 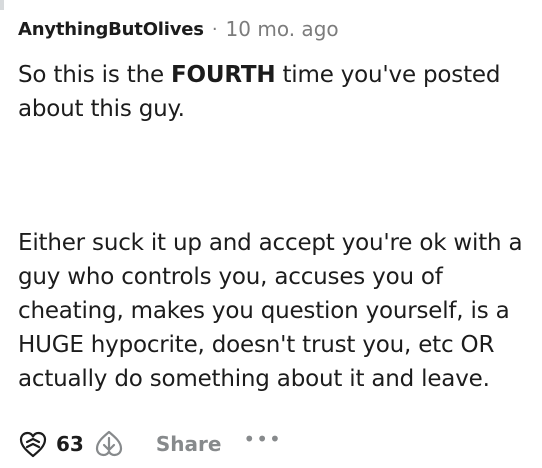 I want to click on comment-actions: 63 Share •••, so click(x=150, y=444).